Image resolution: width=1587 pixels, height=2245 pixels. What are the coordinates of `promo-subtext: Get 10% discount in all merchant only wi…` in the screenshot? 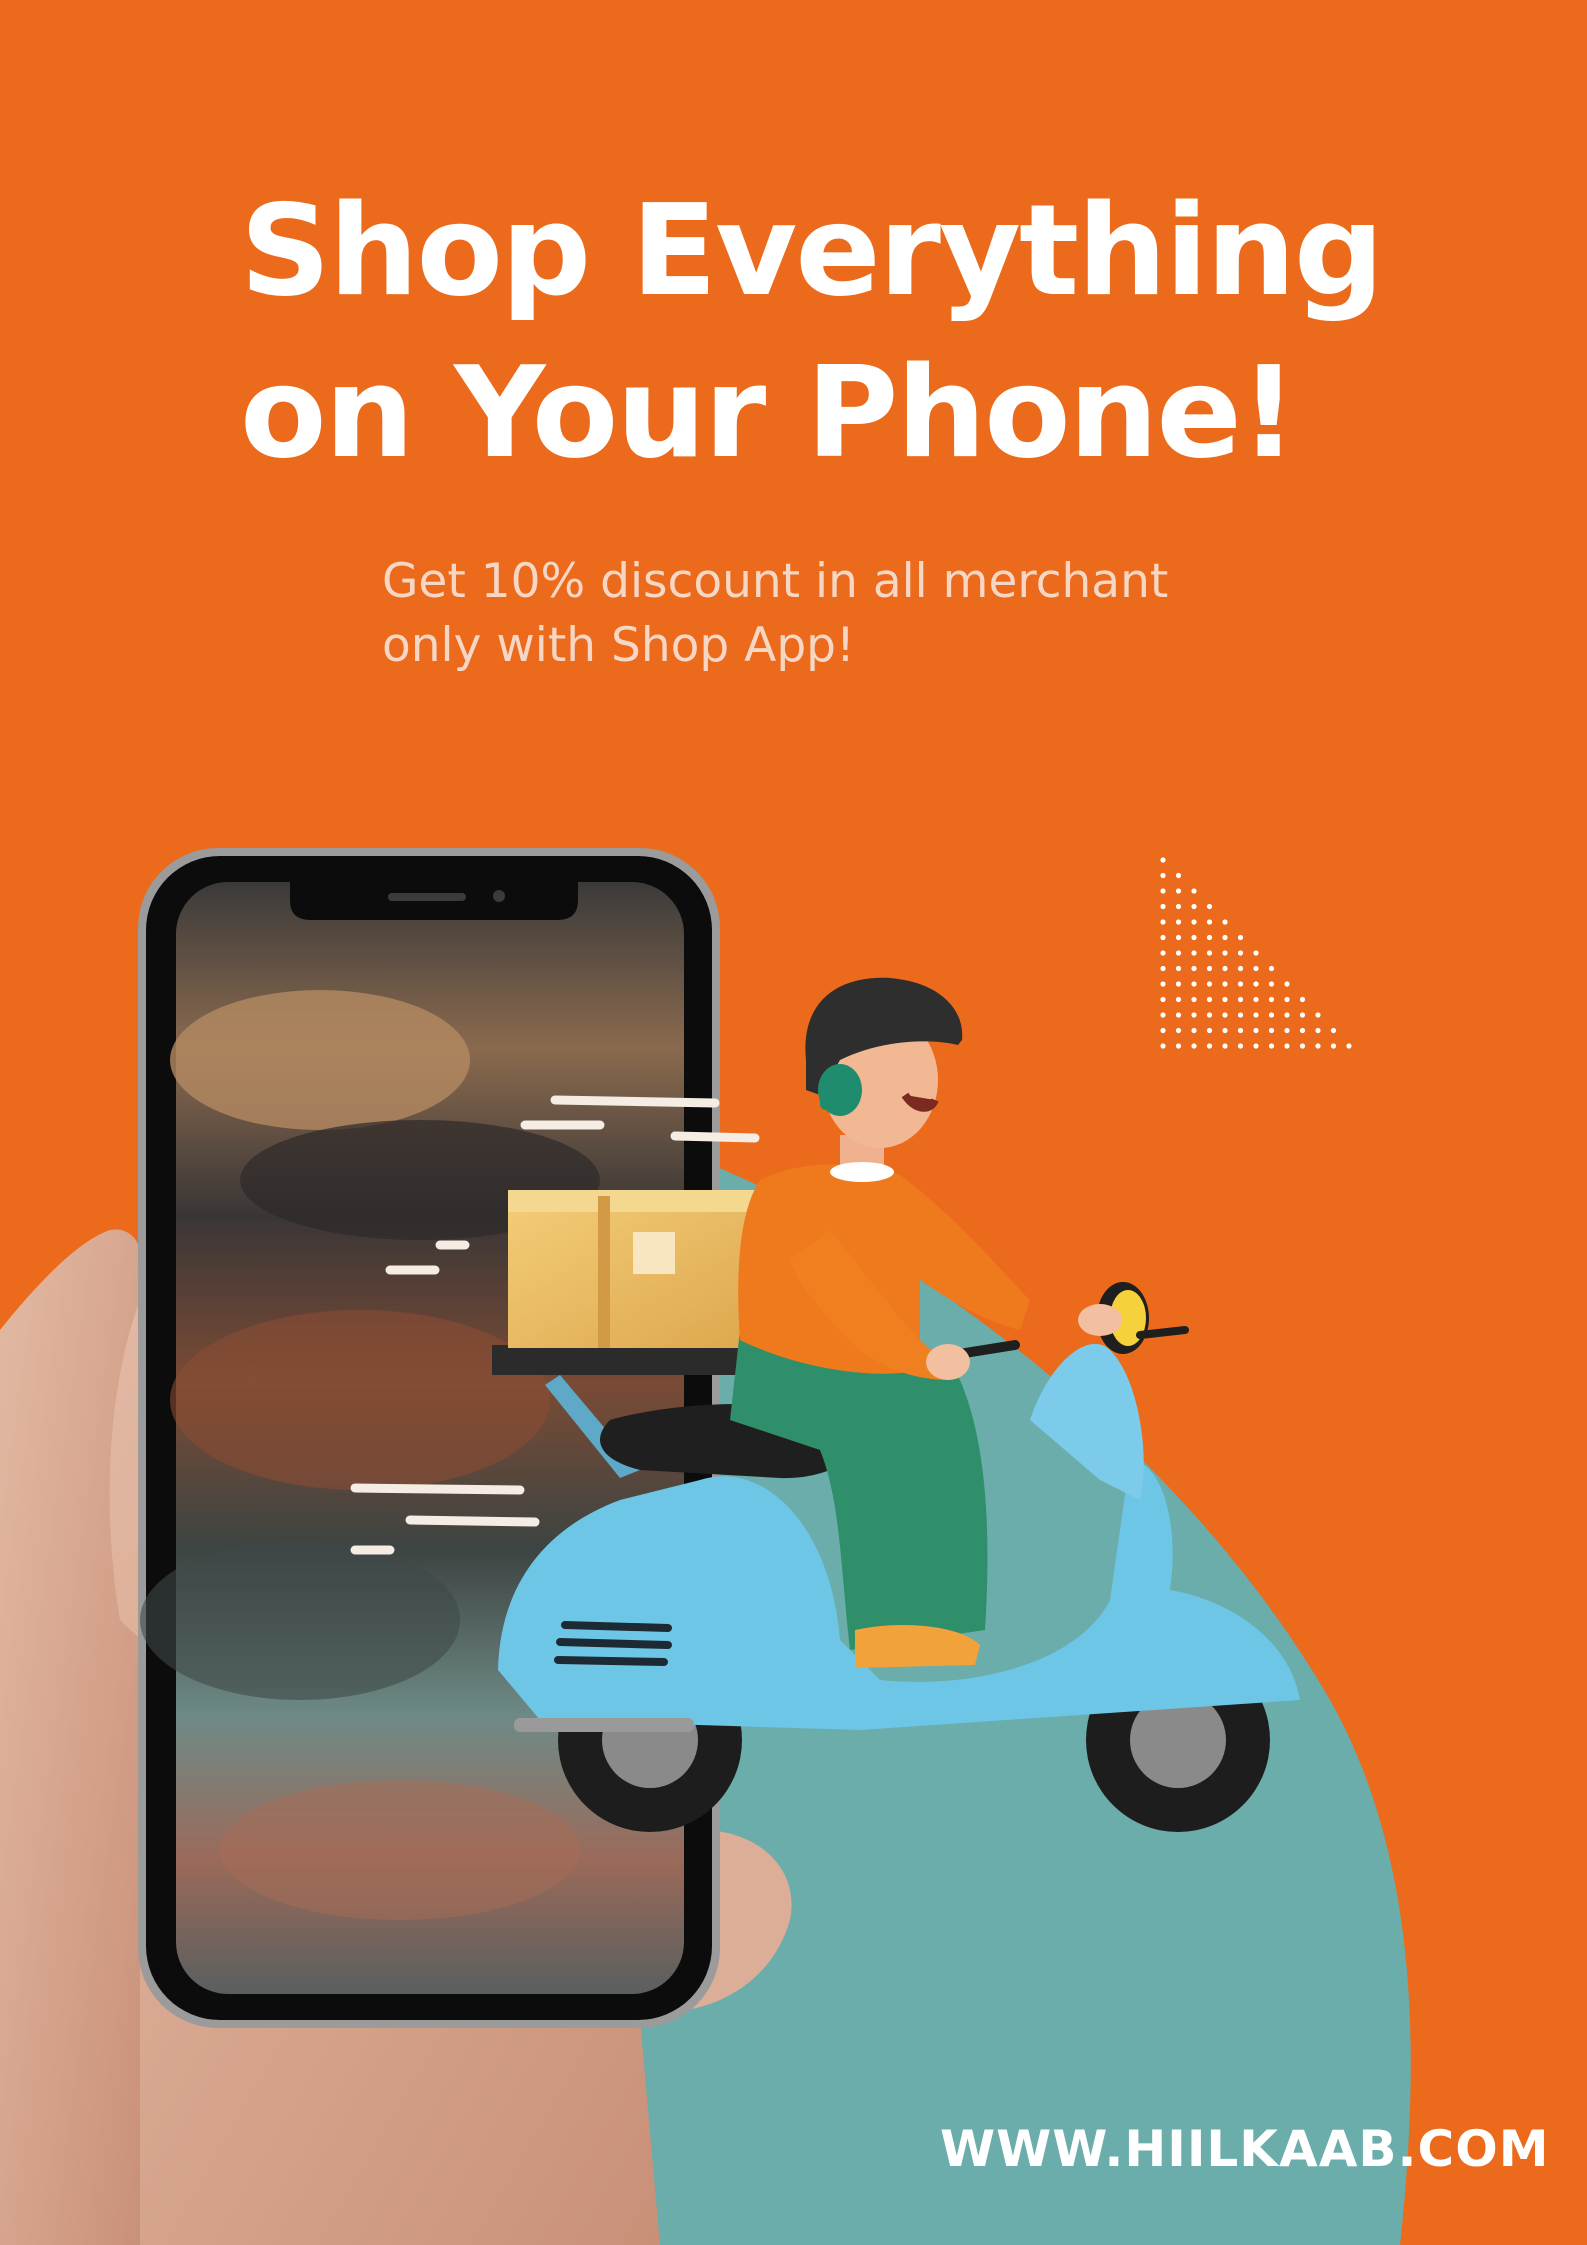 It's located at (832, 614).